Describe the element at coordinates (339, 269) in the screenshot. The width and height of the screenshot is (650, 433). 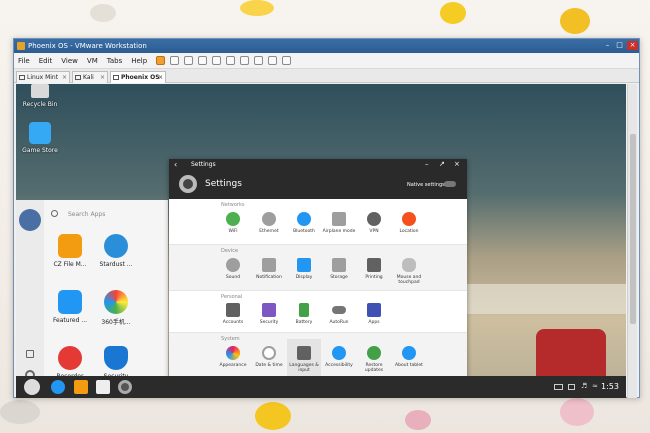
I see `setting-storage: Storage` at that location.